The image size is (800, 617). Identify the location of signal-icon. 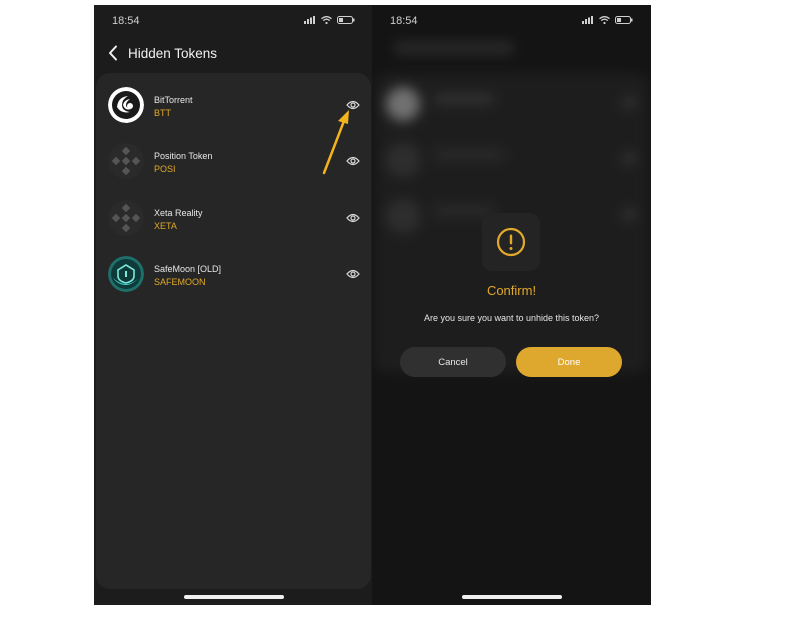
(309, 20).